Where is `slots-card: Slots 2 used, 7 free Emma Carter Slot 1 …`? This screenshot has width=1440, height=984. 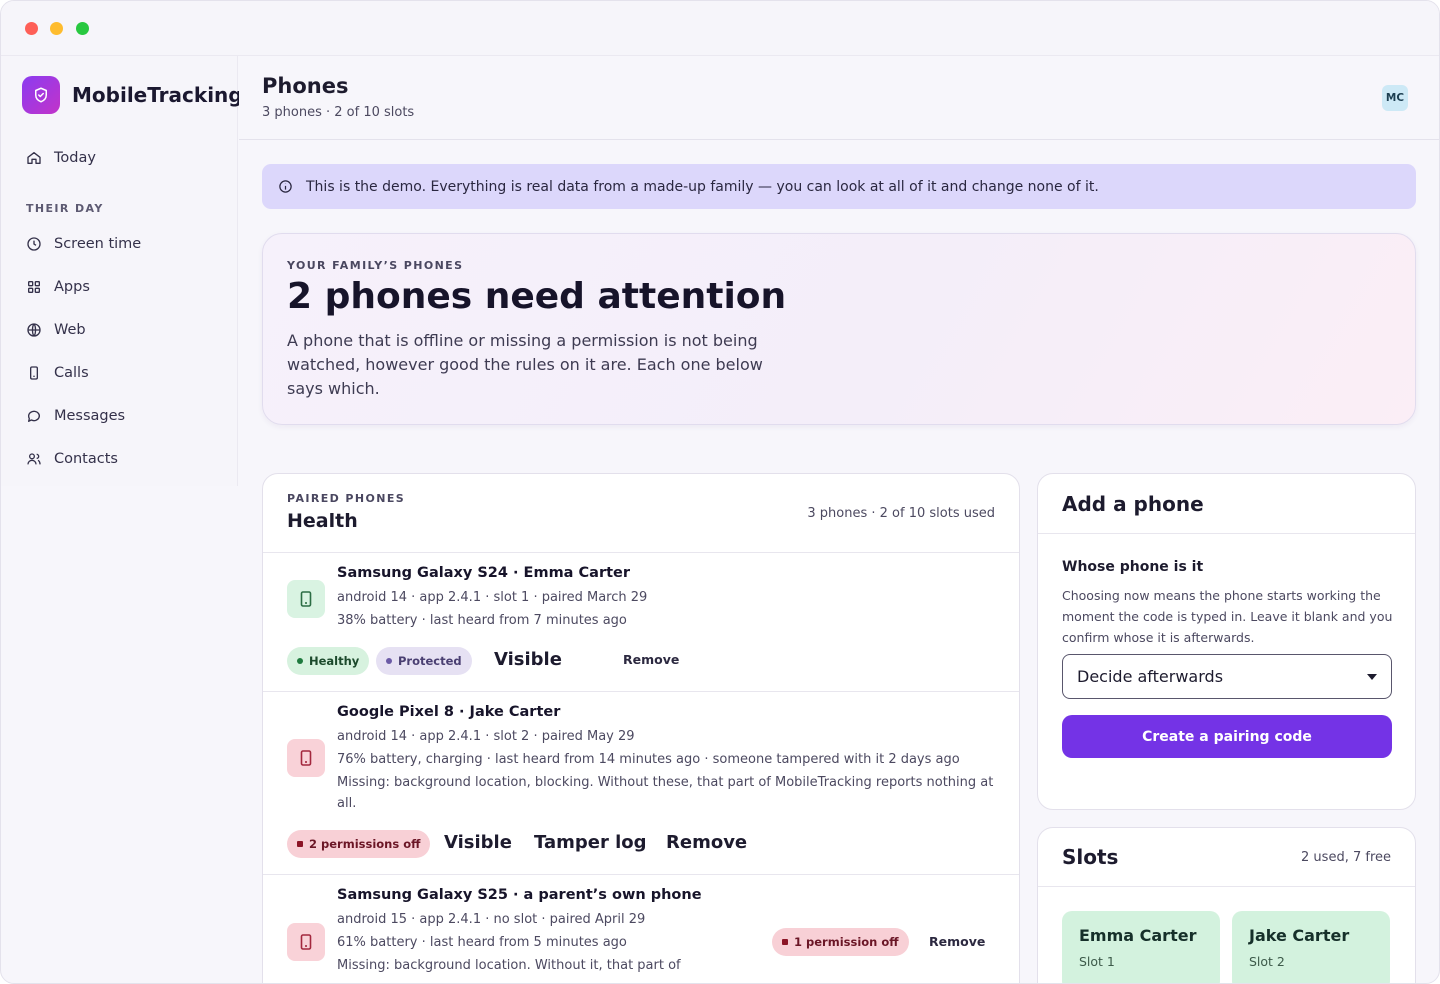 slots-card: Slots 2 used, 7 free Emma Carter Slot 1 … is located at coordinates (1226, 905).